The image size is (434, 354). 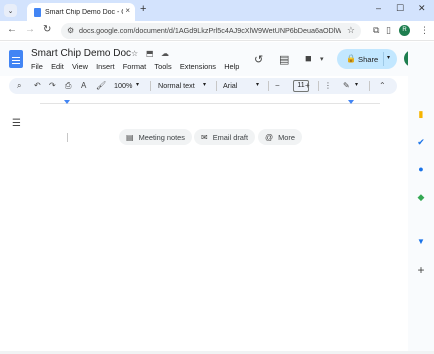 I want to click on maximize-button: ☐, so click(x=400, y=8).